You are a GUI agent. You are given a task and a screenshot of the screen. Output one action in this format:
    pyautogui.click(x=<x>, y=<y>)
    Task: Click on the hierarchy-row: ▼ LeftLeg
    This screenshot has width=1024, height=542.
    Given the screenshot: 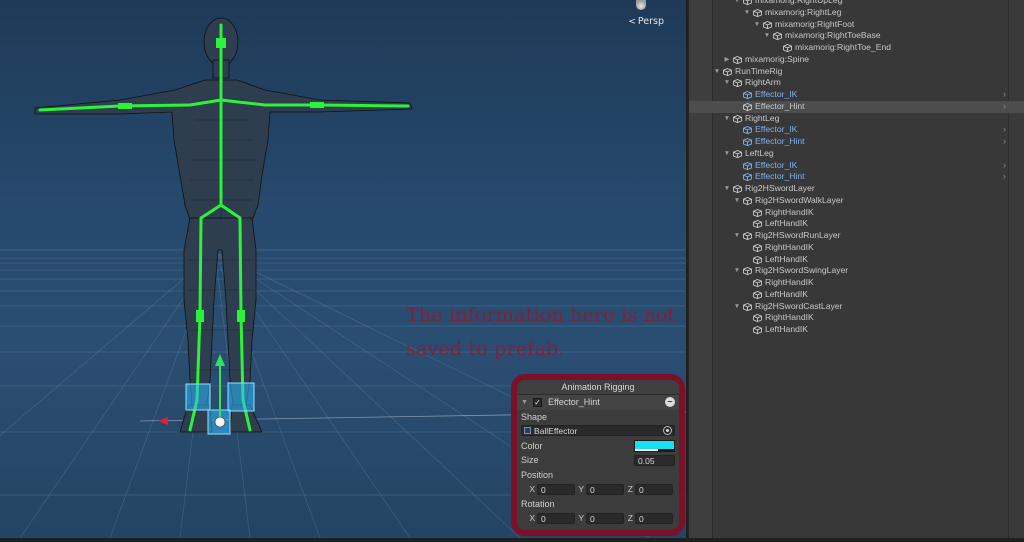 What is the action you would take?
    pyautogui.click(x=856, y=154)
    